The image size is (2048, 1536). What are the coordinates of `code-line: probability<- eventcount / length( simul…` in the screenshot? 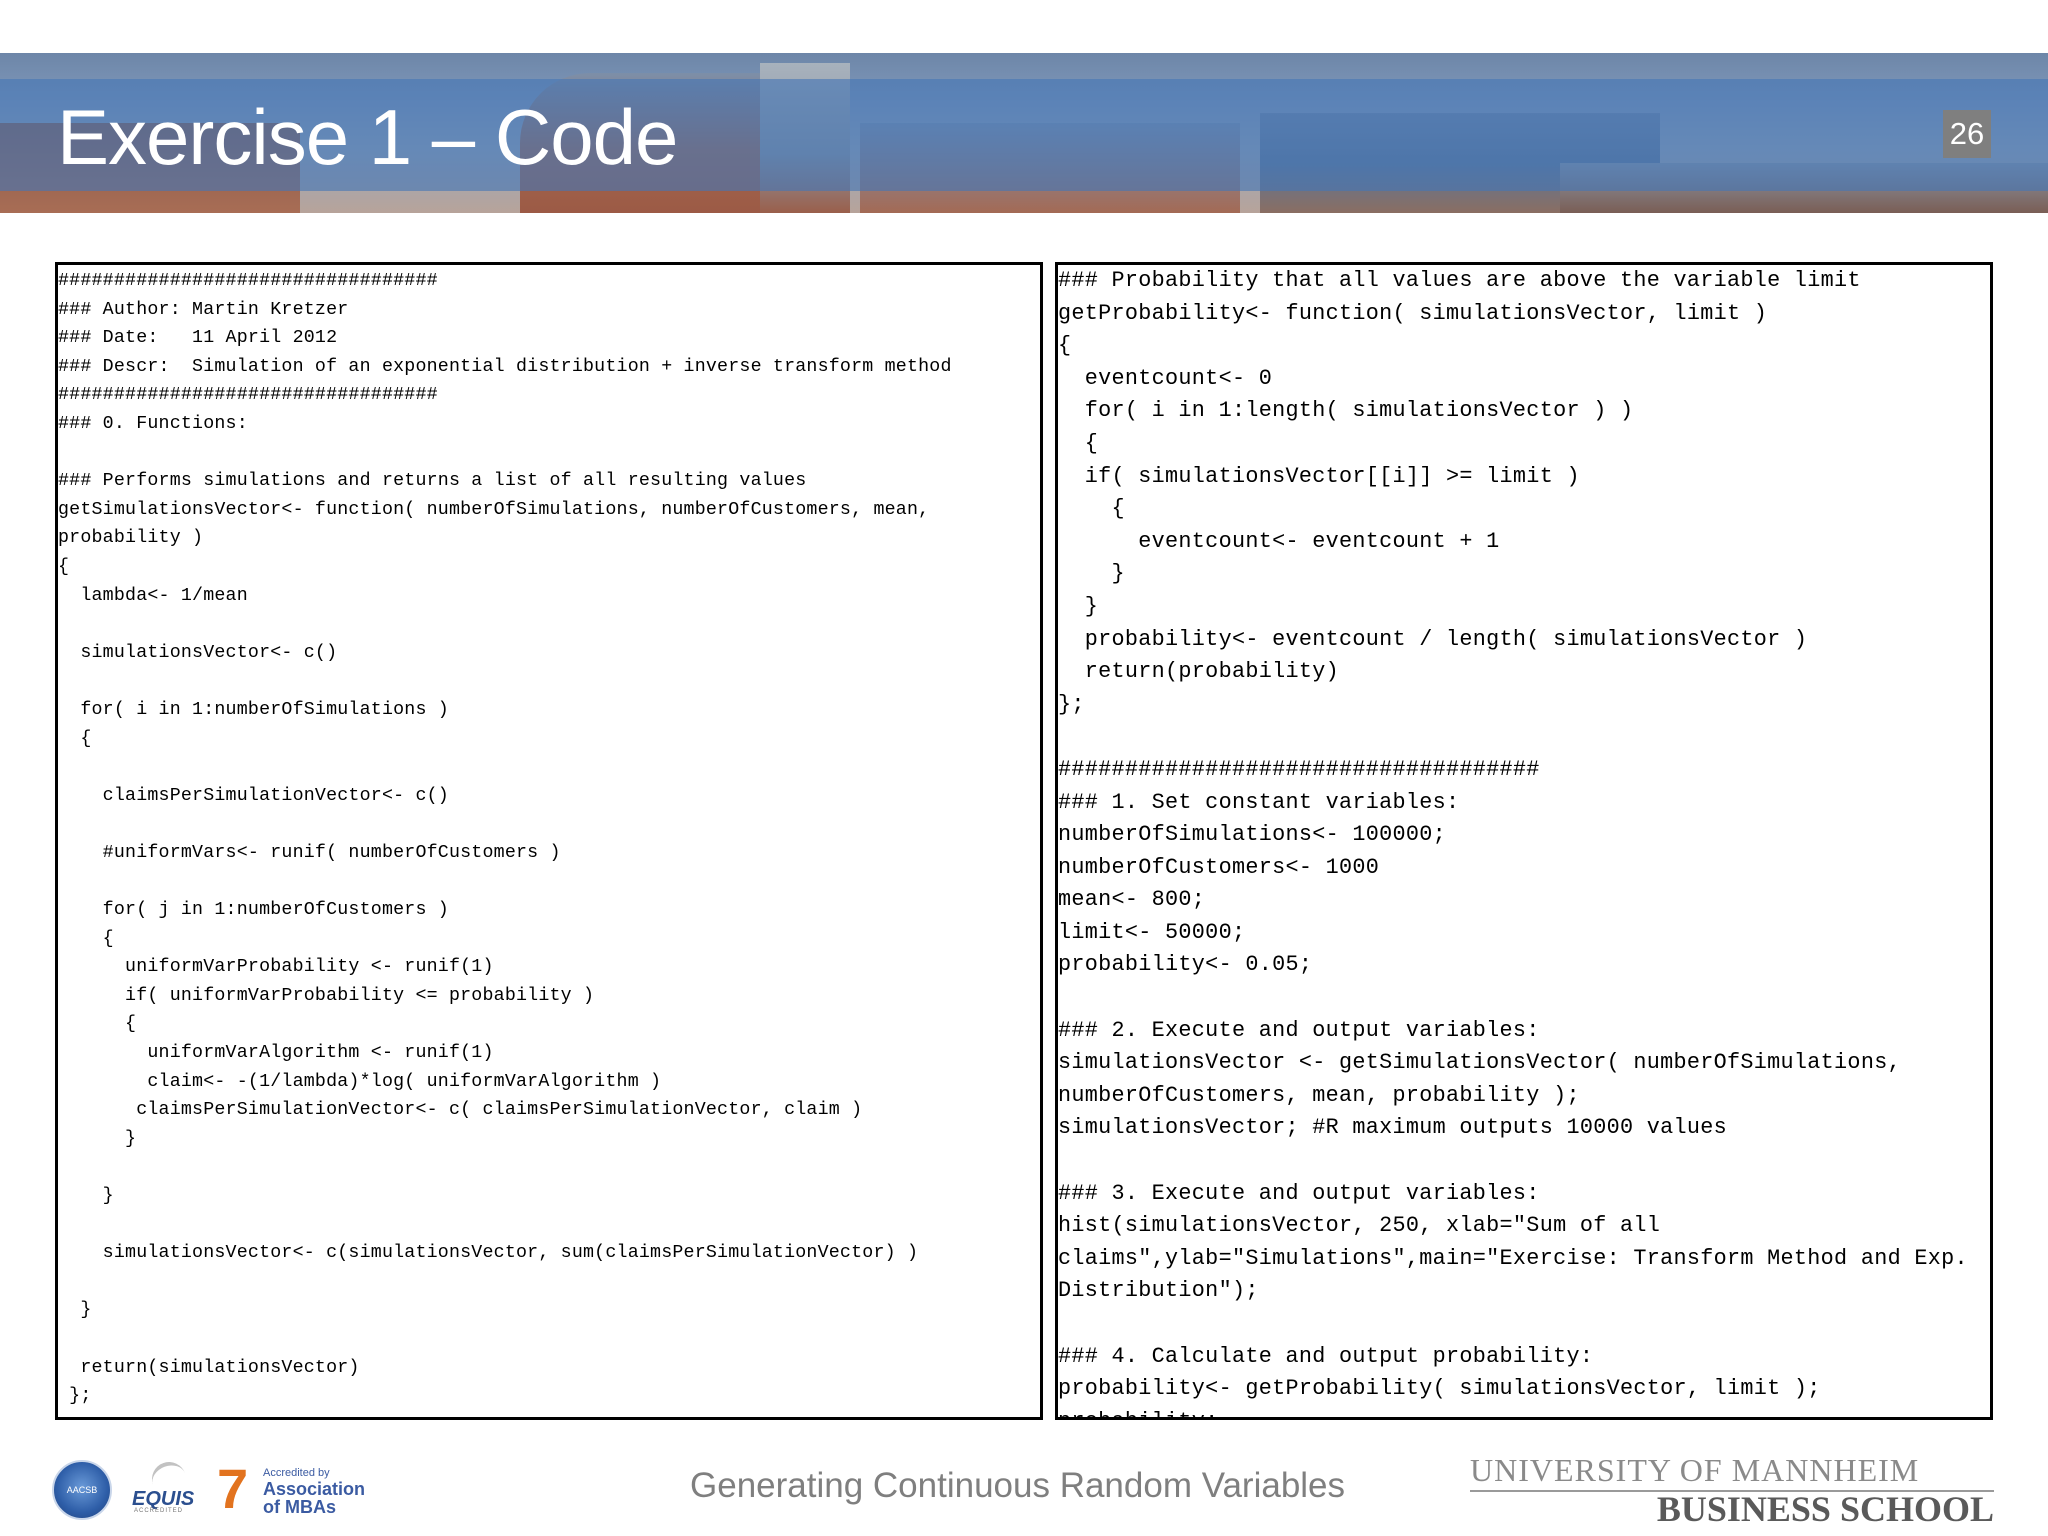 It's located at (1433, 639).